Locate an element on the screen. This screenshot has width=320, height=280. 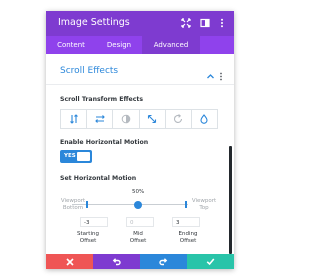
scroll-effects-header: Scroll Effects is located at coordinates (140, 69).